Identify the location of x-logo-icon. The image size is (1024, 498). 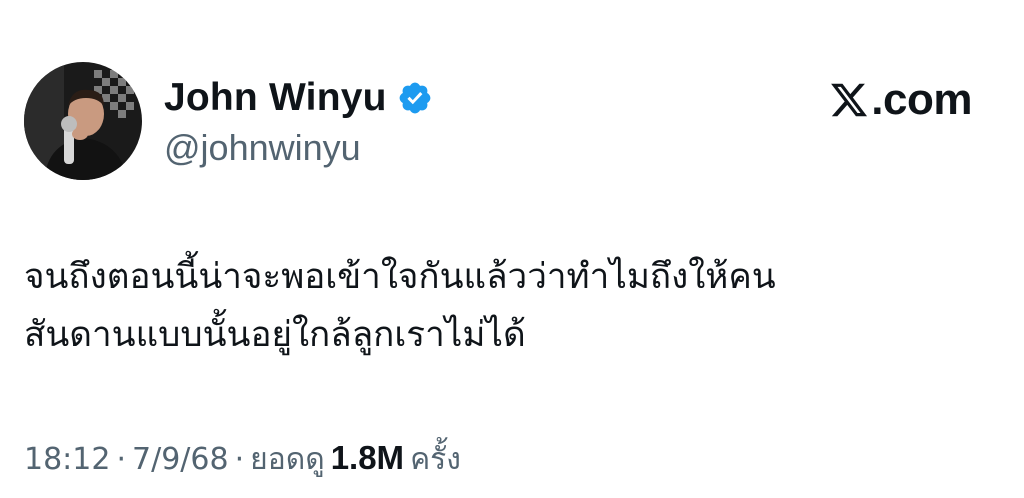
(849, 100).